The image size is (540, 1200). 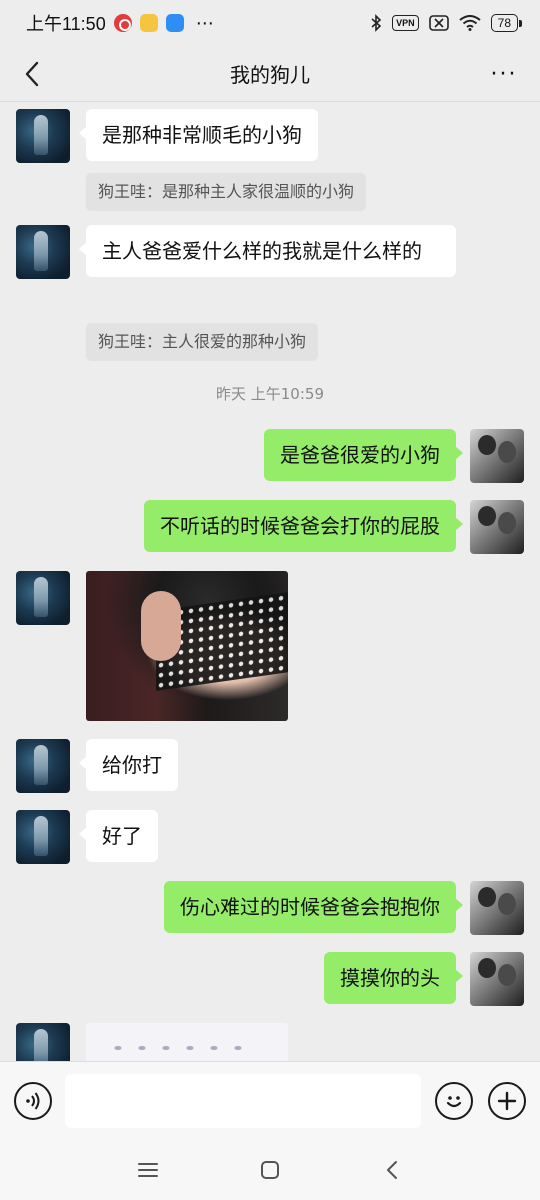 What do you see at coordinates (118, 836) in the screenshot?
I see `message-bubble-incoming: 好了` at bounding box center [118, 836].